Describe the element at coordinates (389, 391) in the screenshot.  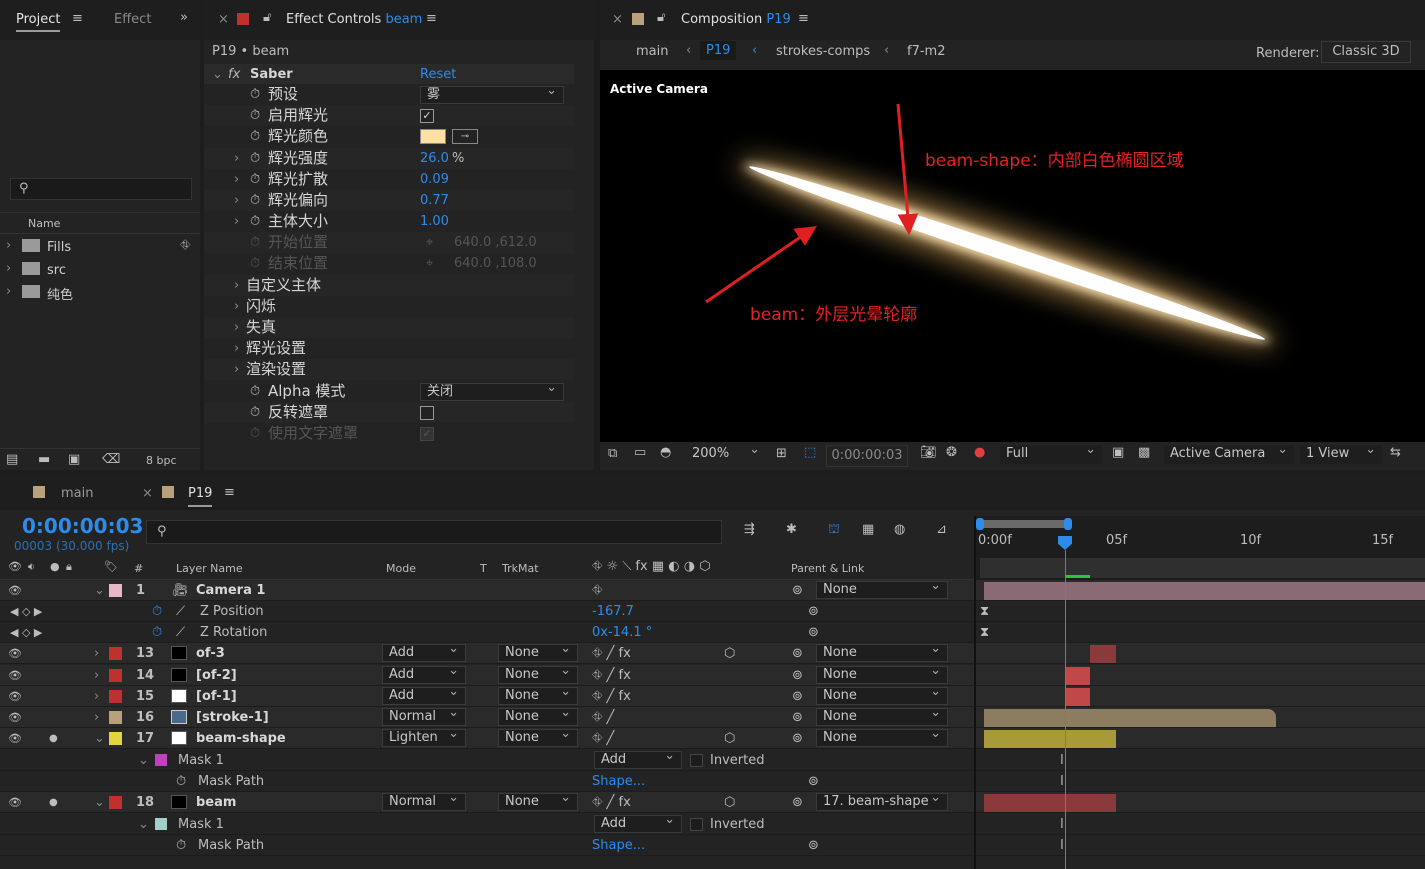
I see `effect-property-row: ⏱︎ Alpha 模式 关闭` at that location.